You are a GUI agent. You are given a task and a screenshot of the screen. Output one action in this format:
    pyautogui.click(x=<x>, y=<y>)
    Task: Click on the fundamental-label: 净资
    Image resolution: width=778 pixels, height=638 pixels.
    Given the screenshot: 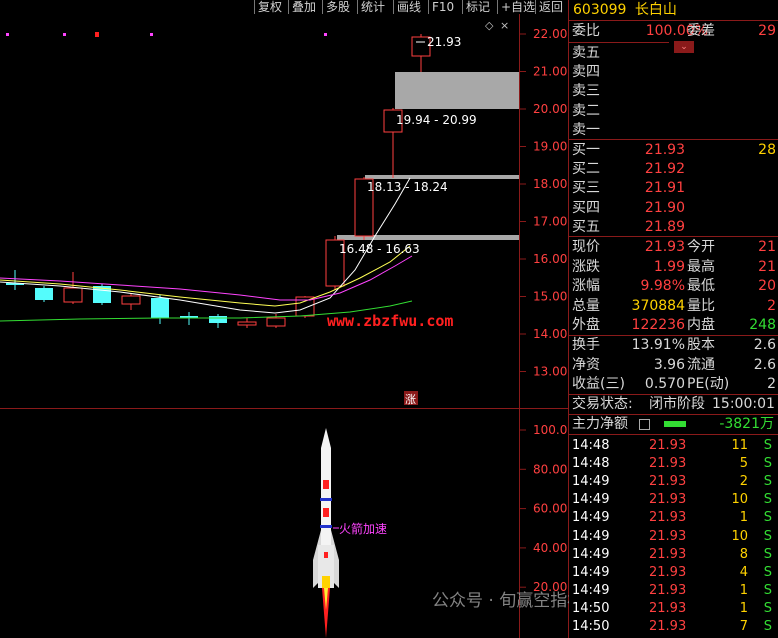 What is the action you would take?
    pyautogui.click(x=586, y=364)
    